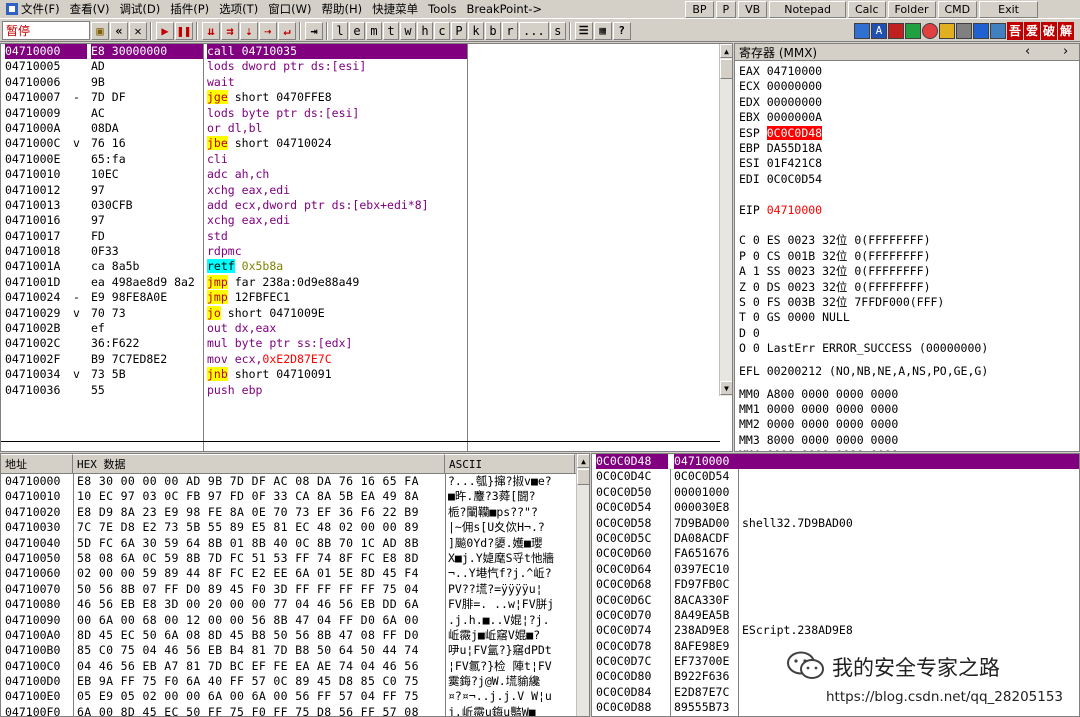 The image size is (1080, 717). I want to click on cpu-button: c, so click(442, 30).